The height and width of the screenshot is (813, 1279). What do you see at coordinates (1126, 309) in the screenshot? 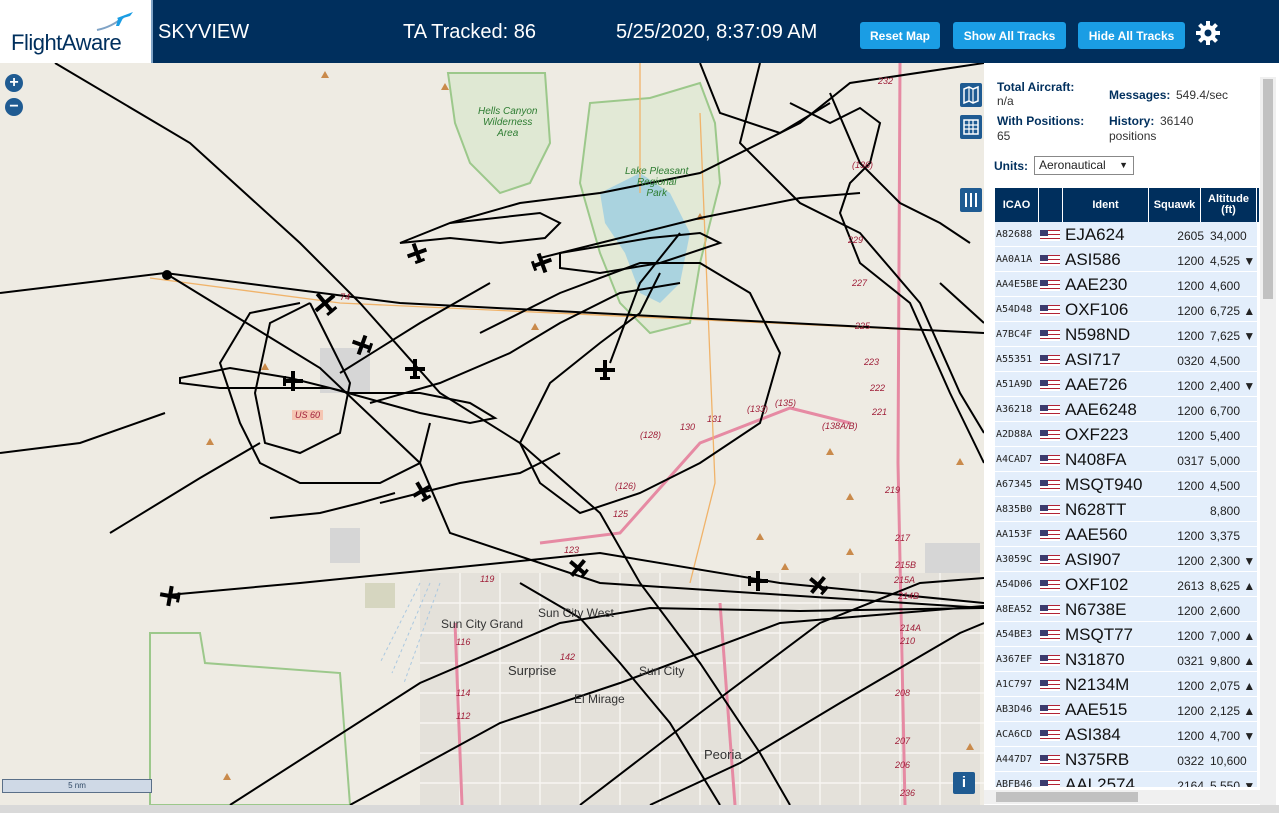
I see `table-row: A54D48 OXF106 1200 6,725 ▲` at bounding box center [1126, 309].